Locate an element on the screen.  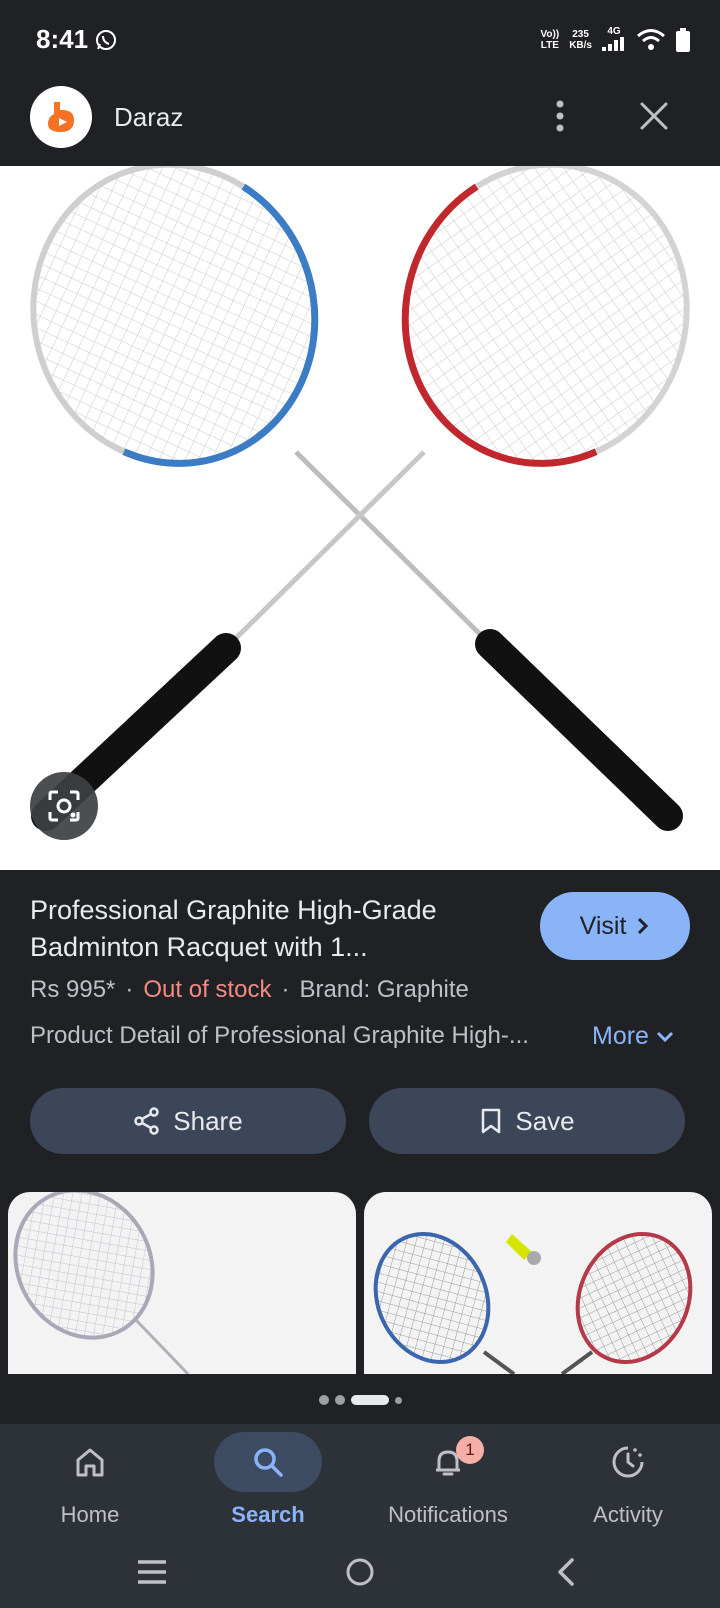
search-icon is located at coordinates (268, 1462).